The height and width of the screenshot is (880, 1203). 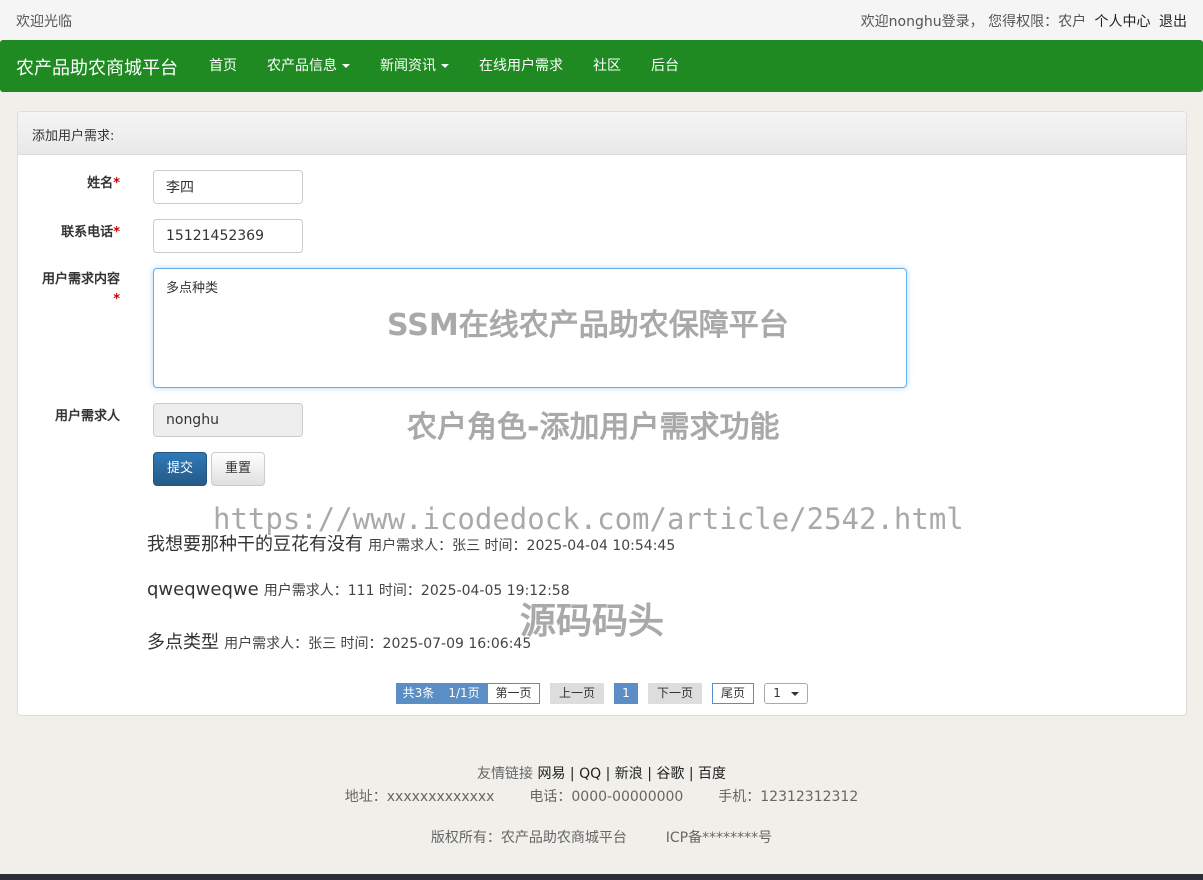 What do you see at coordinates (255, 544) in the screenshot?
I see `demand-content: 我想要那种干的豆花有没有` at bounding box center [255, 544].